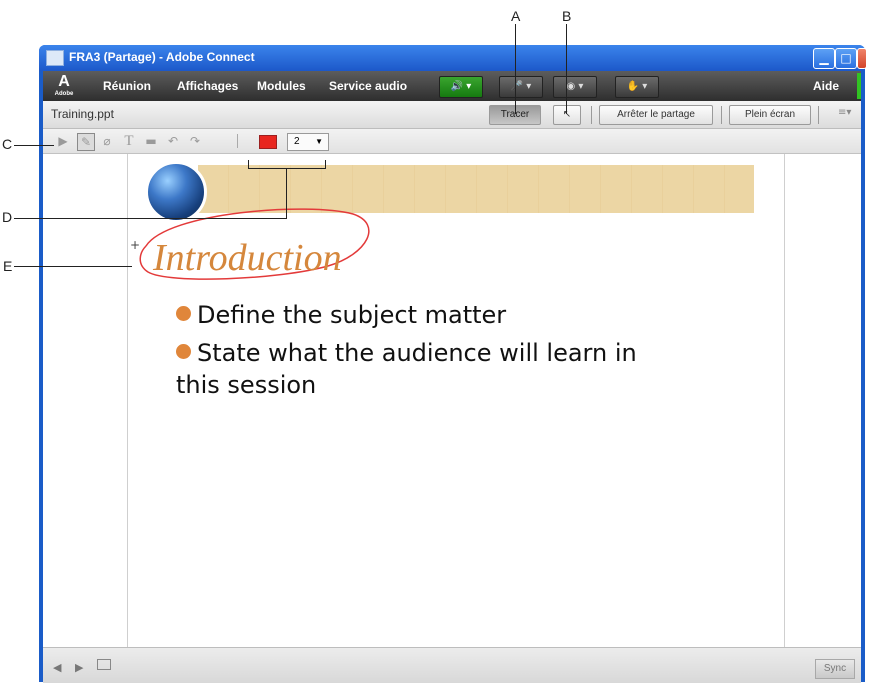  I want to click on sync-button: Sync, so click(835, 669).